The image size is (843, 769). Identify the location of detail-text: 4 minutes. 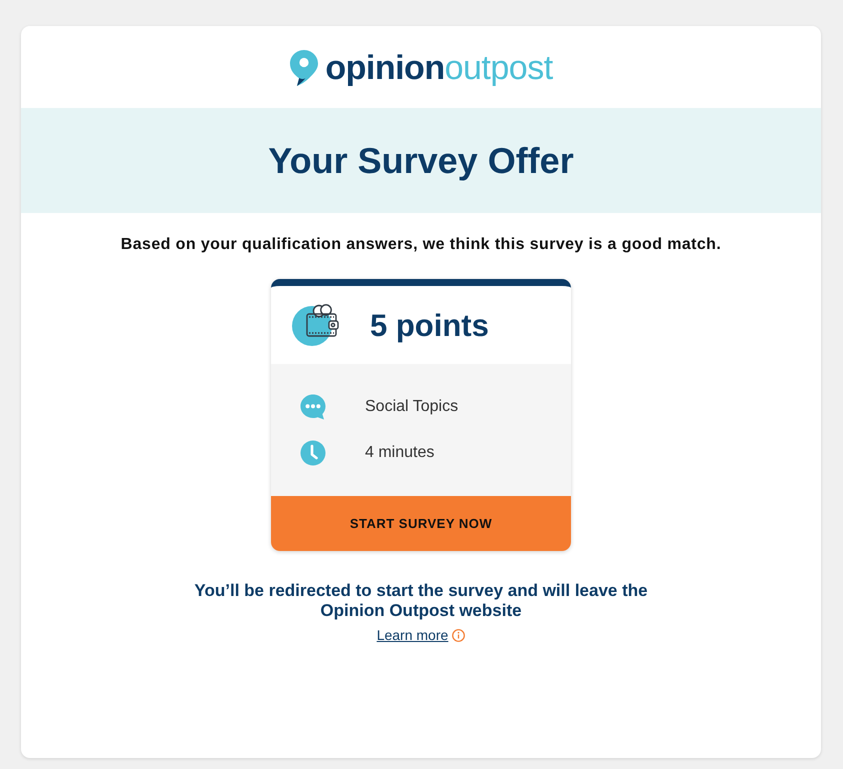
(399, 453).